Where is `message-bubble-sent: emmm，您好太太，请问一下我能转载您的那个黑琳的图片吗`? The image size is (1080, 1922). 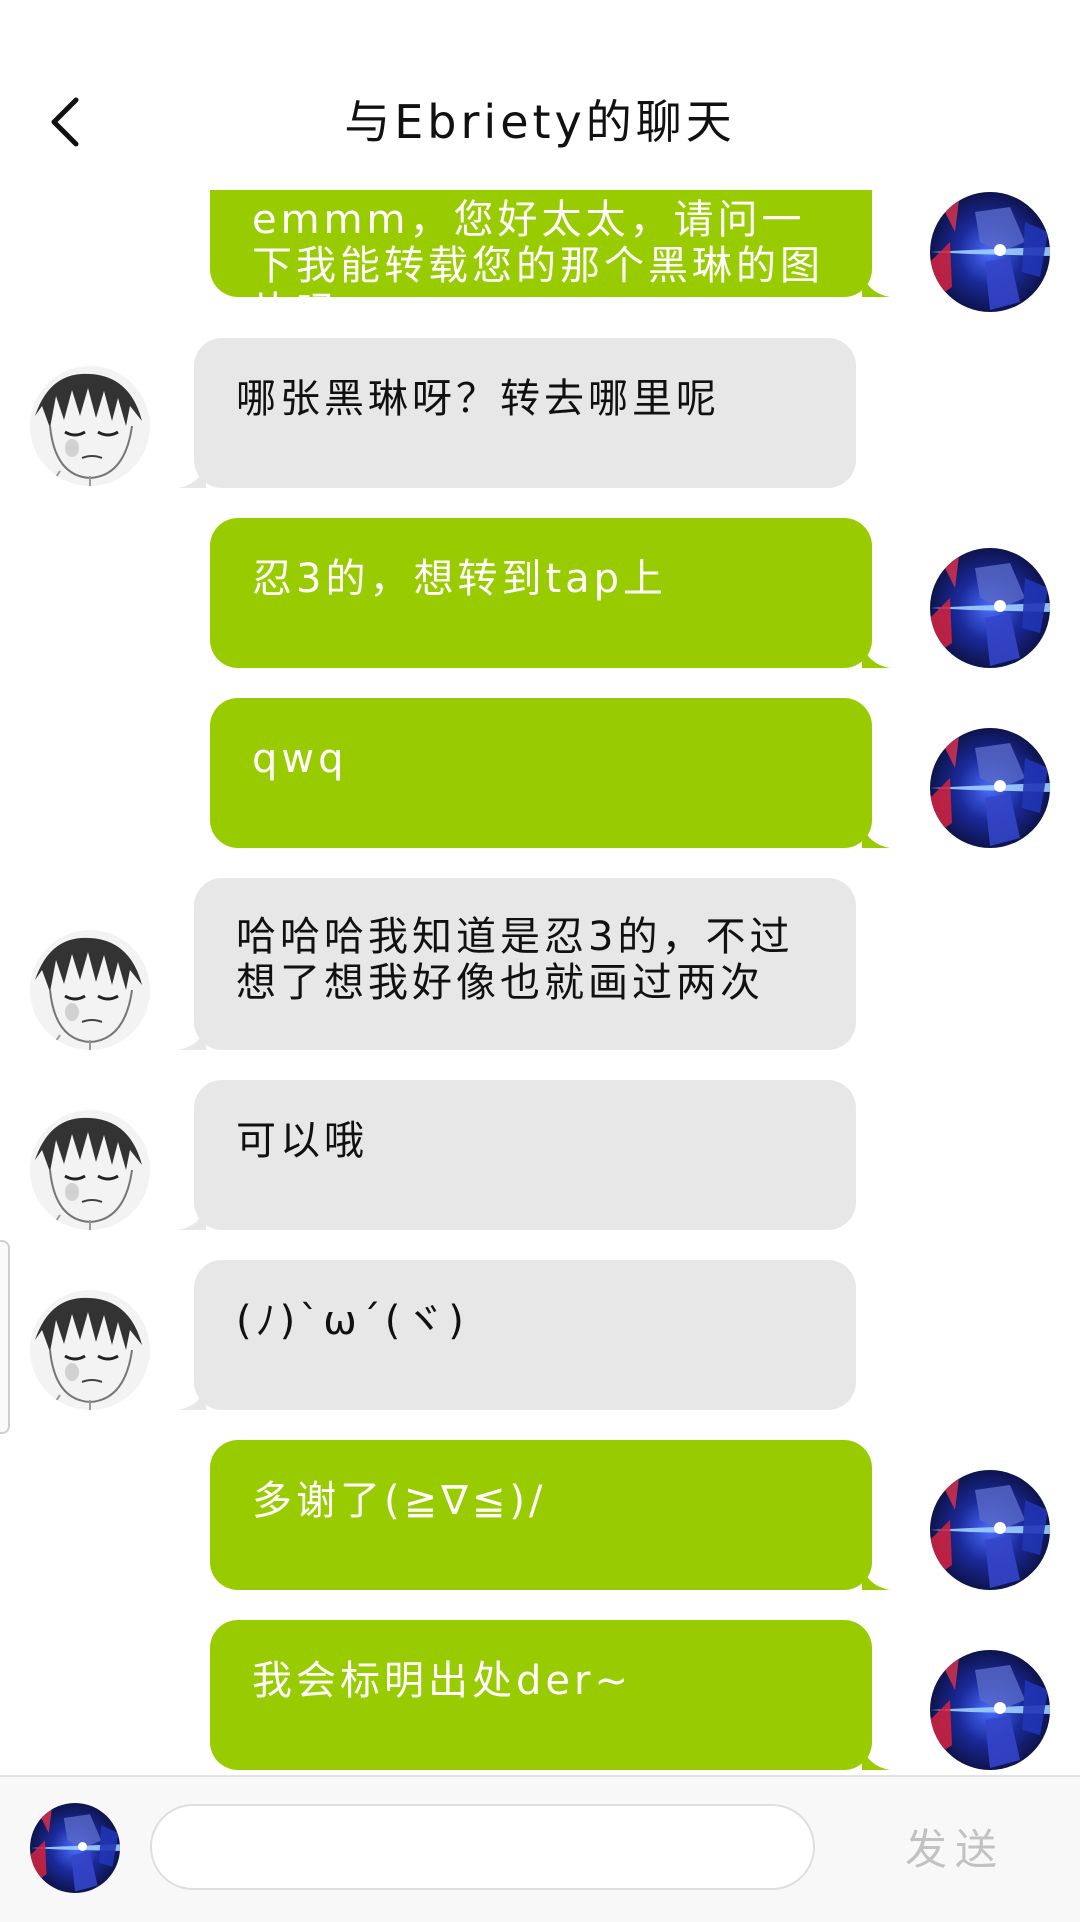 message-bubble-sent: emmm，您好太太，请问一下我能转载您的那个黑琳的图片吗 is located at coordinates (541, 262).